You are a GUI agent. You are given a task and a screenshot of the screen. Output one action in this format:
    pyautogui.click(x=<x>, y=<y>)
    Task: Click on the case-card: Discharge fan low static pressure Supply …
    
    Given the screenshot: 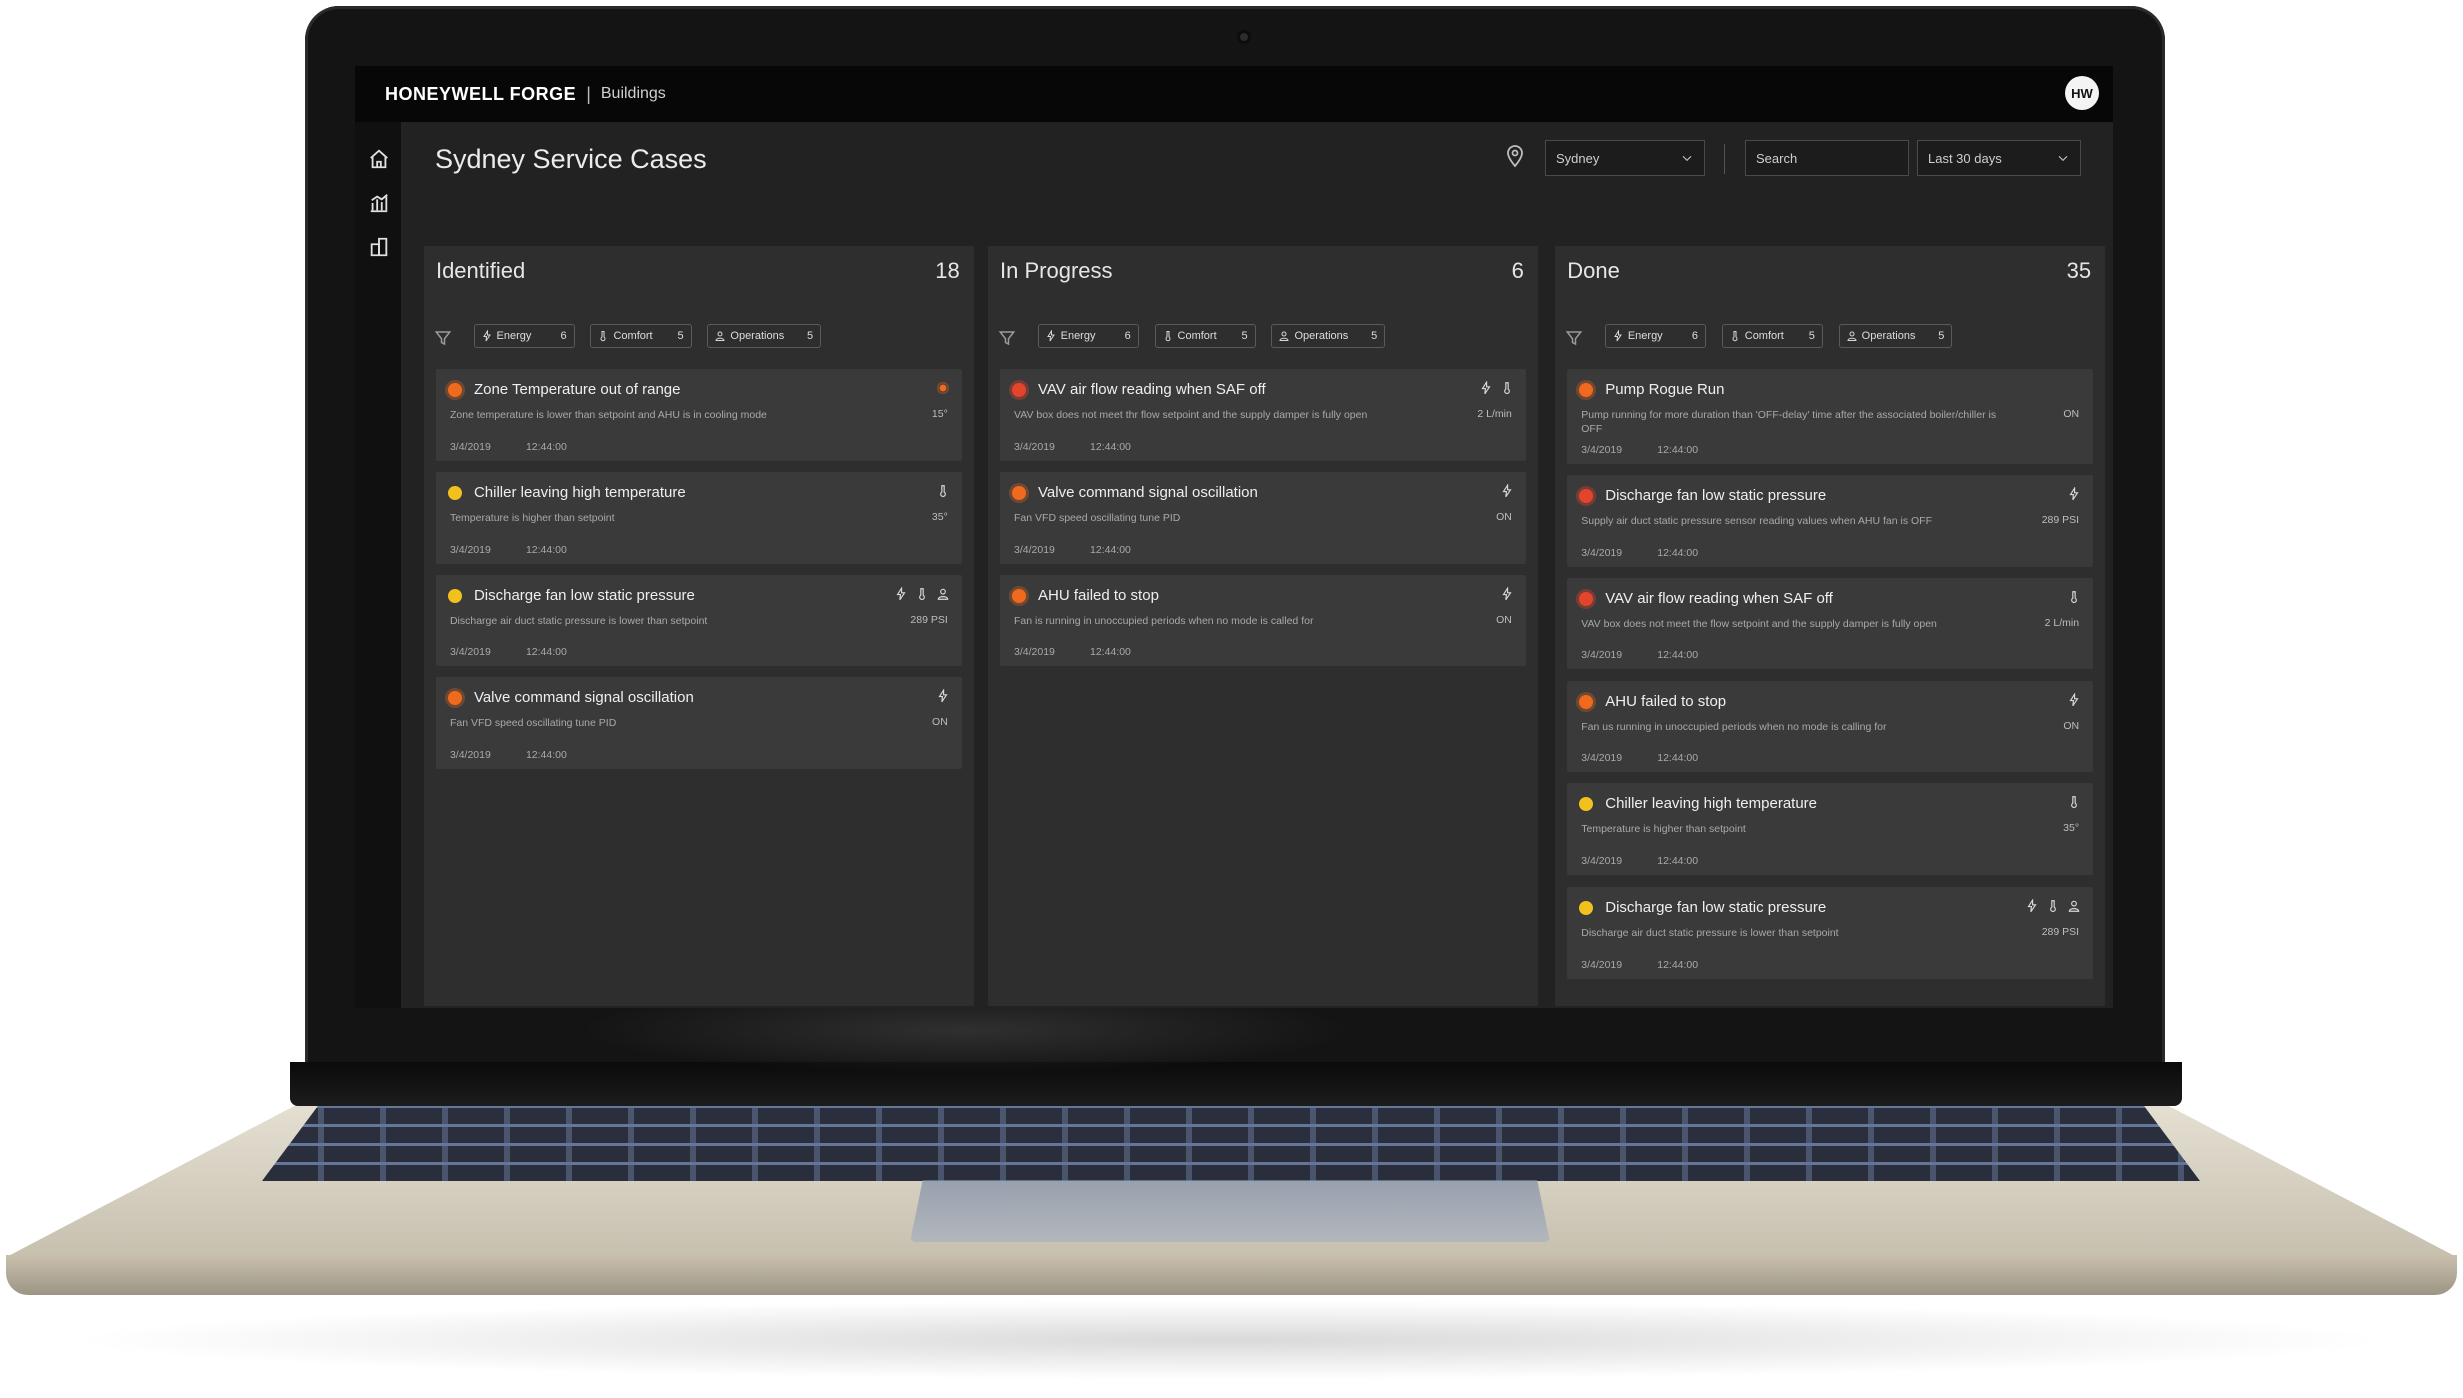 What is the action you would take?
    pyautogui.click(x=1830, y=521)
    